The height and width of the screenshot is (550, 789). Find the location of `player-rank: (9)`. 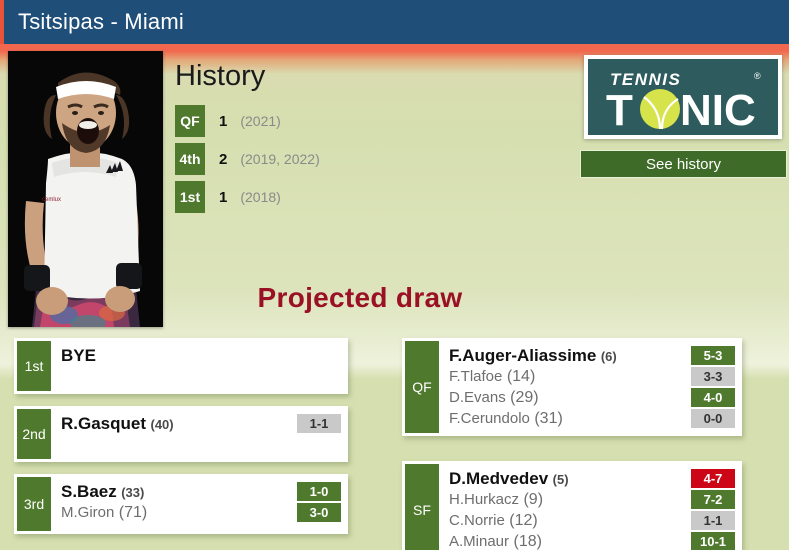

player-rank: (9) is located at coordinates (533, 499).